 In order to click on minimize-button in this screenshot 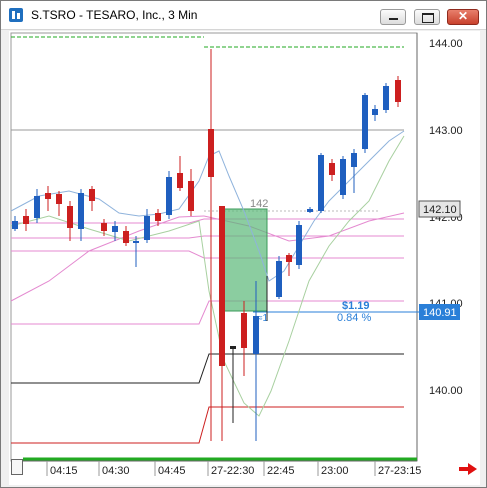, I will do `click(393, 17)`.